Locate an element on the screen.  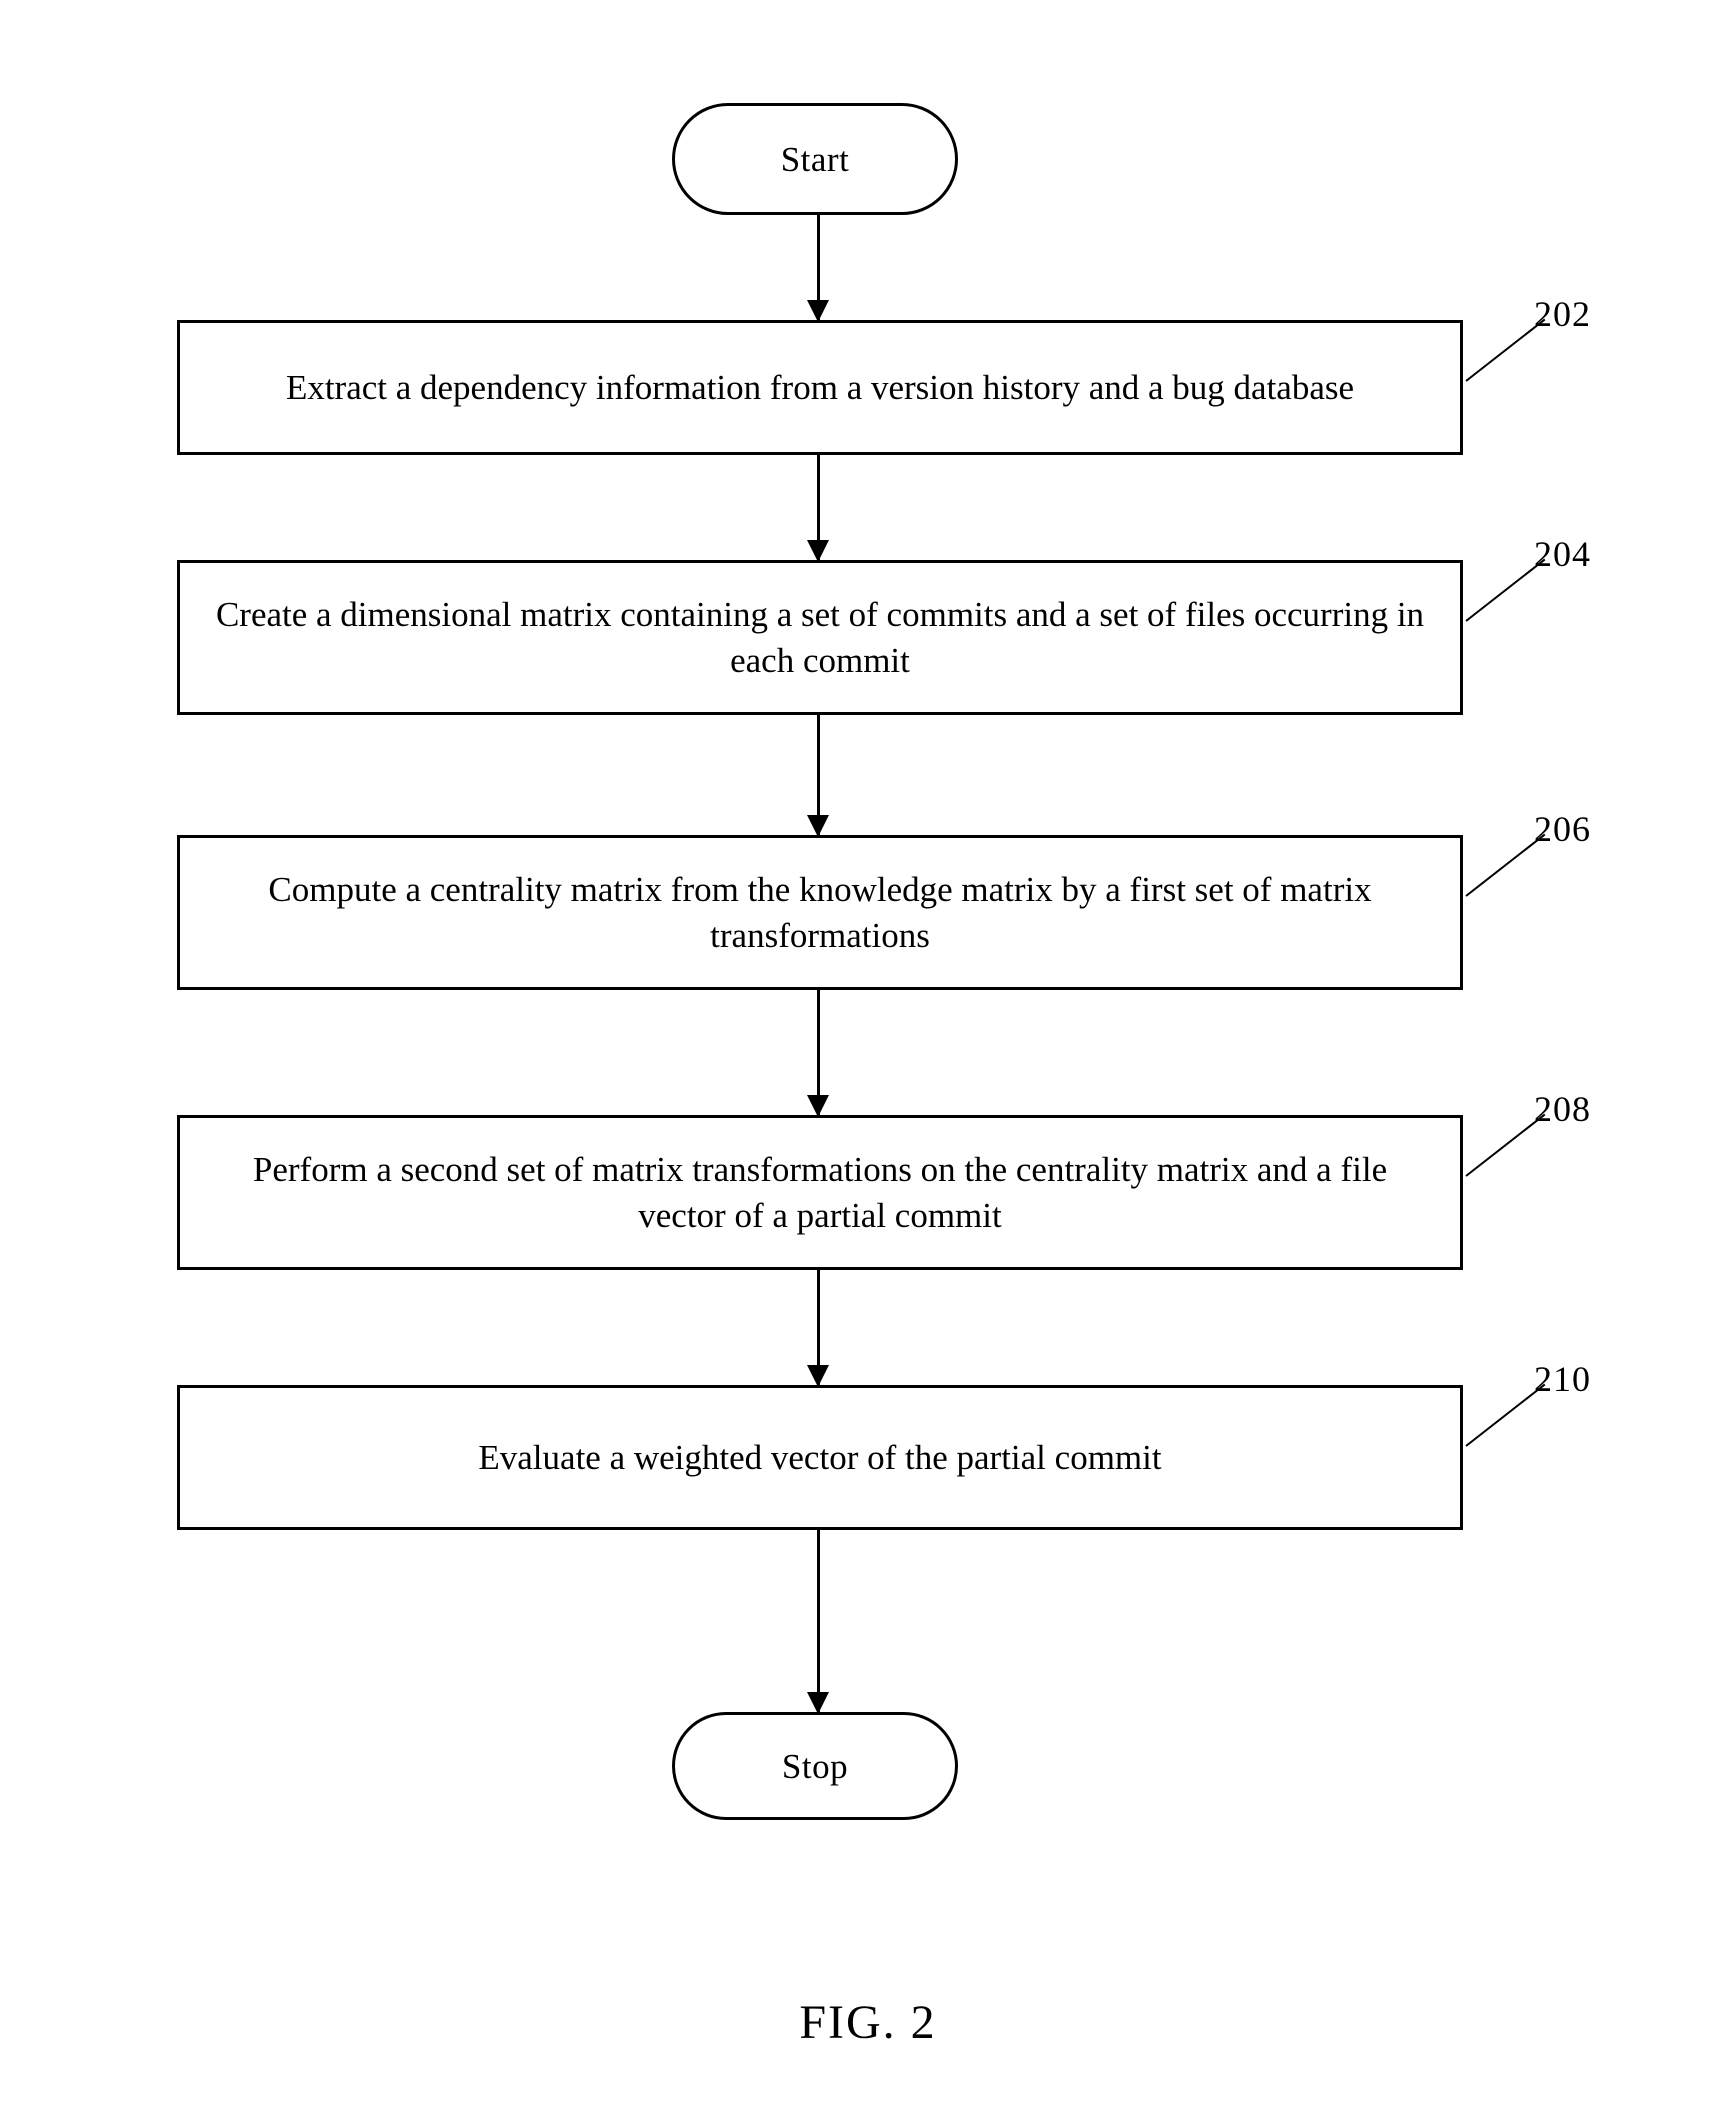
reference-numeral-206-label: 206 is located at coordinates (1562, 829).